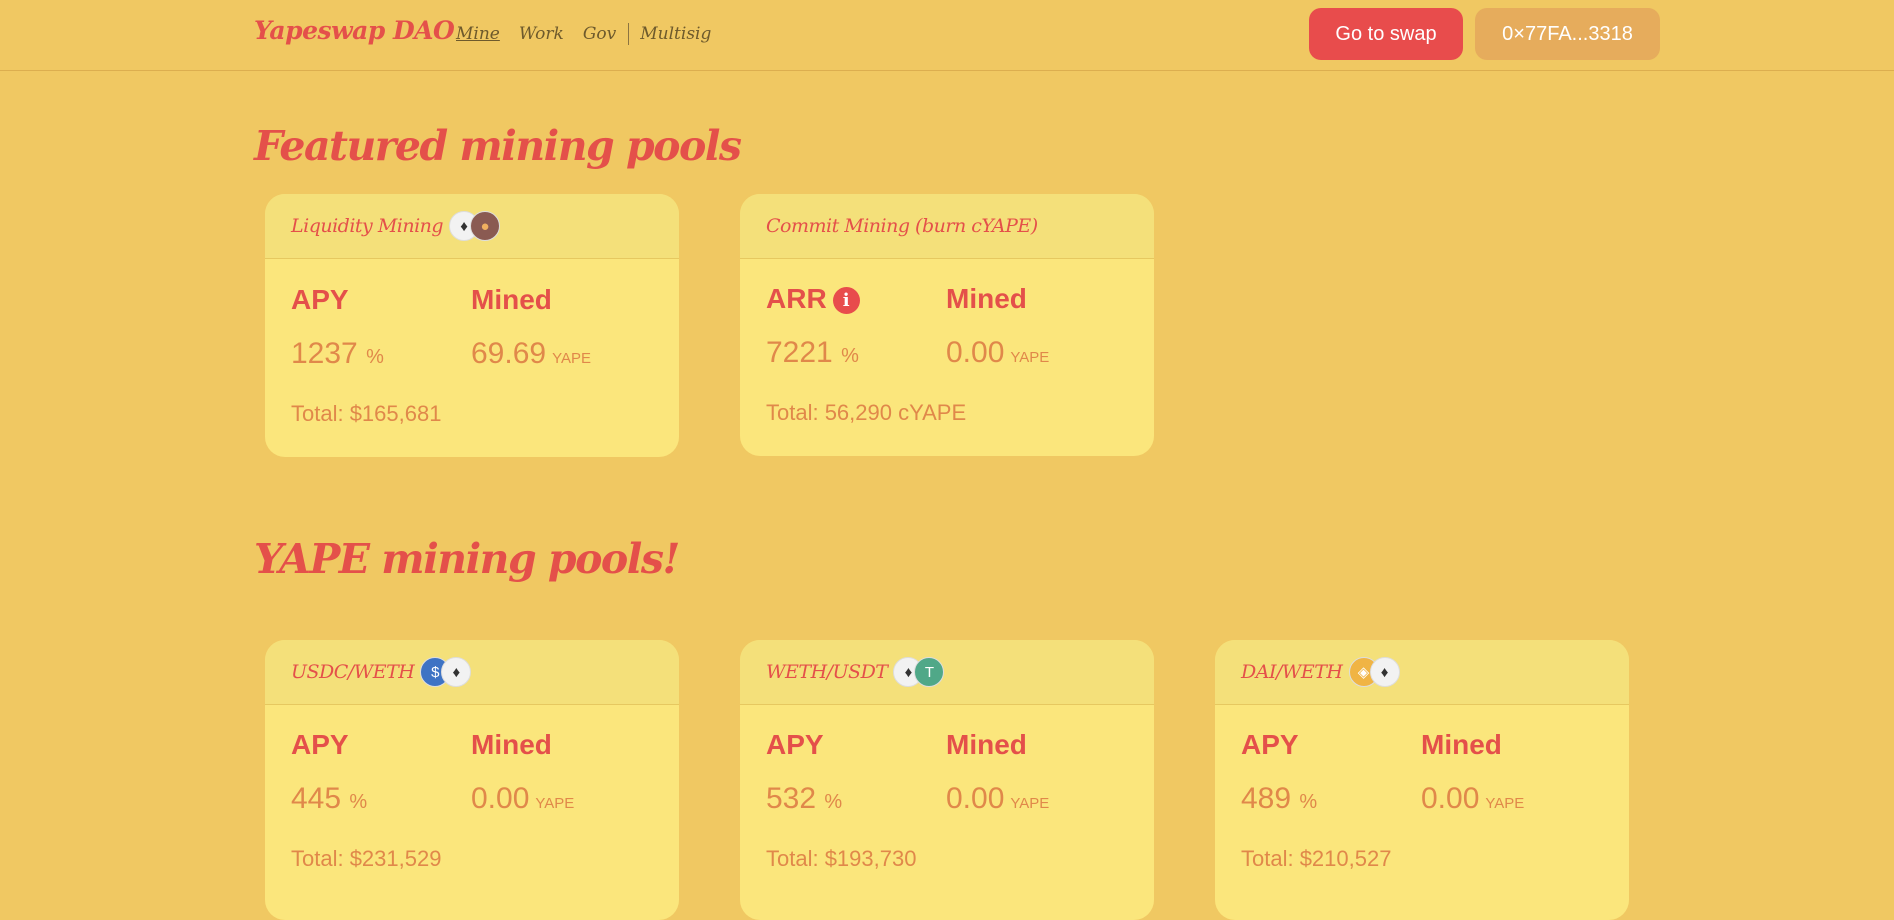 This screenshot has height=920, width=1894. Describe the element at coordinates (866, 412) in the screenshot. I see `pool-total: Total: 56,290 cYAPE` at that location.